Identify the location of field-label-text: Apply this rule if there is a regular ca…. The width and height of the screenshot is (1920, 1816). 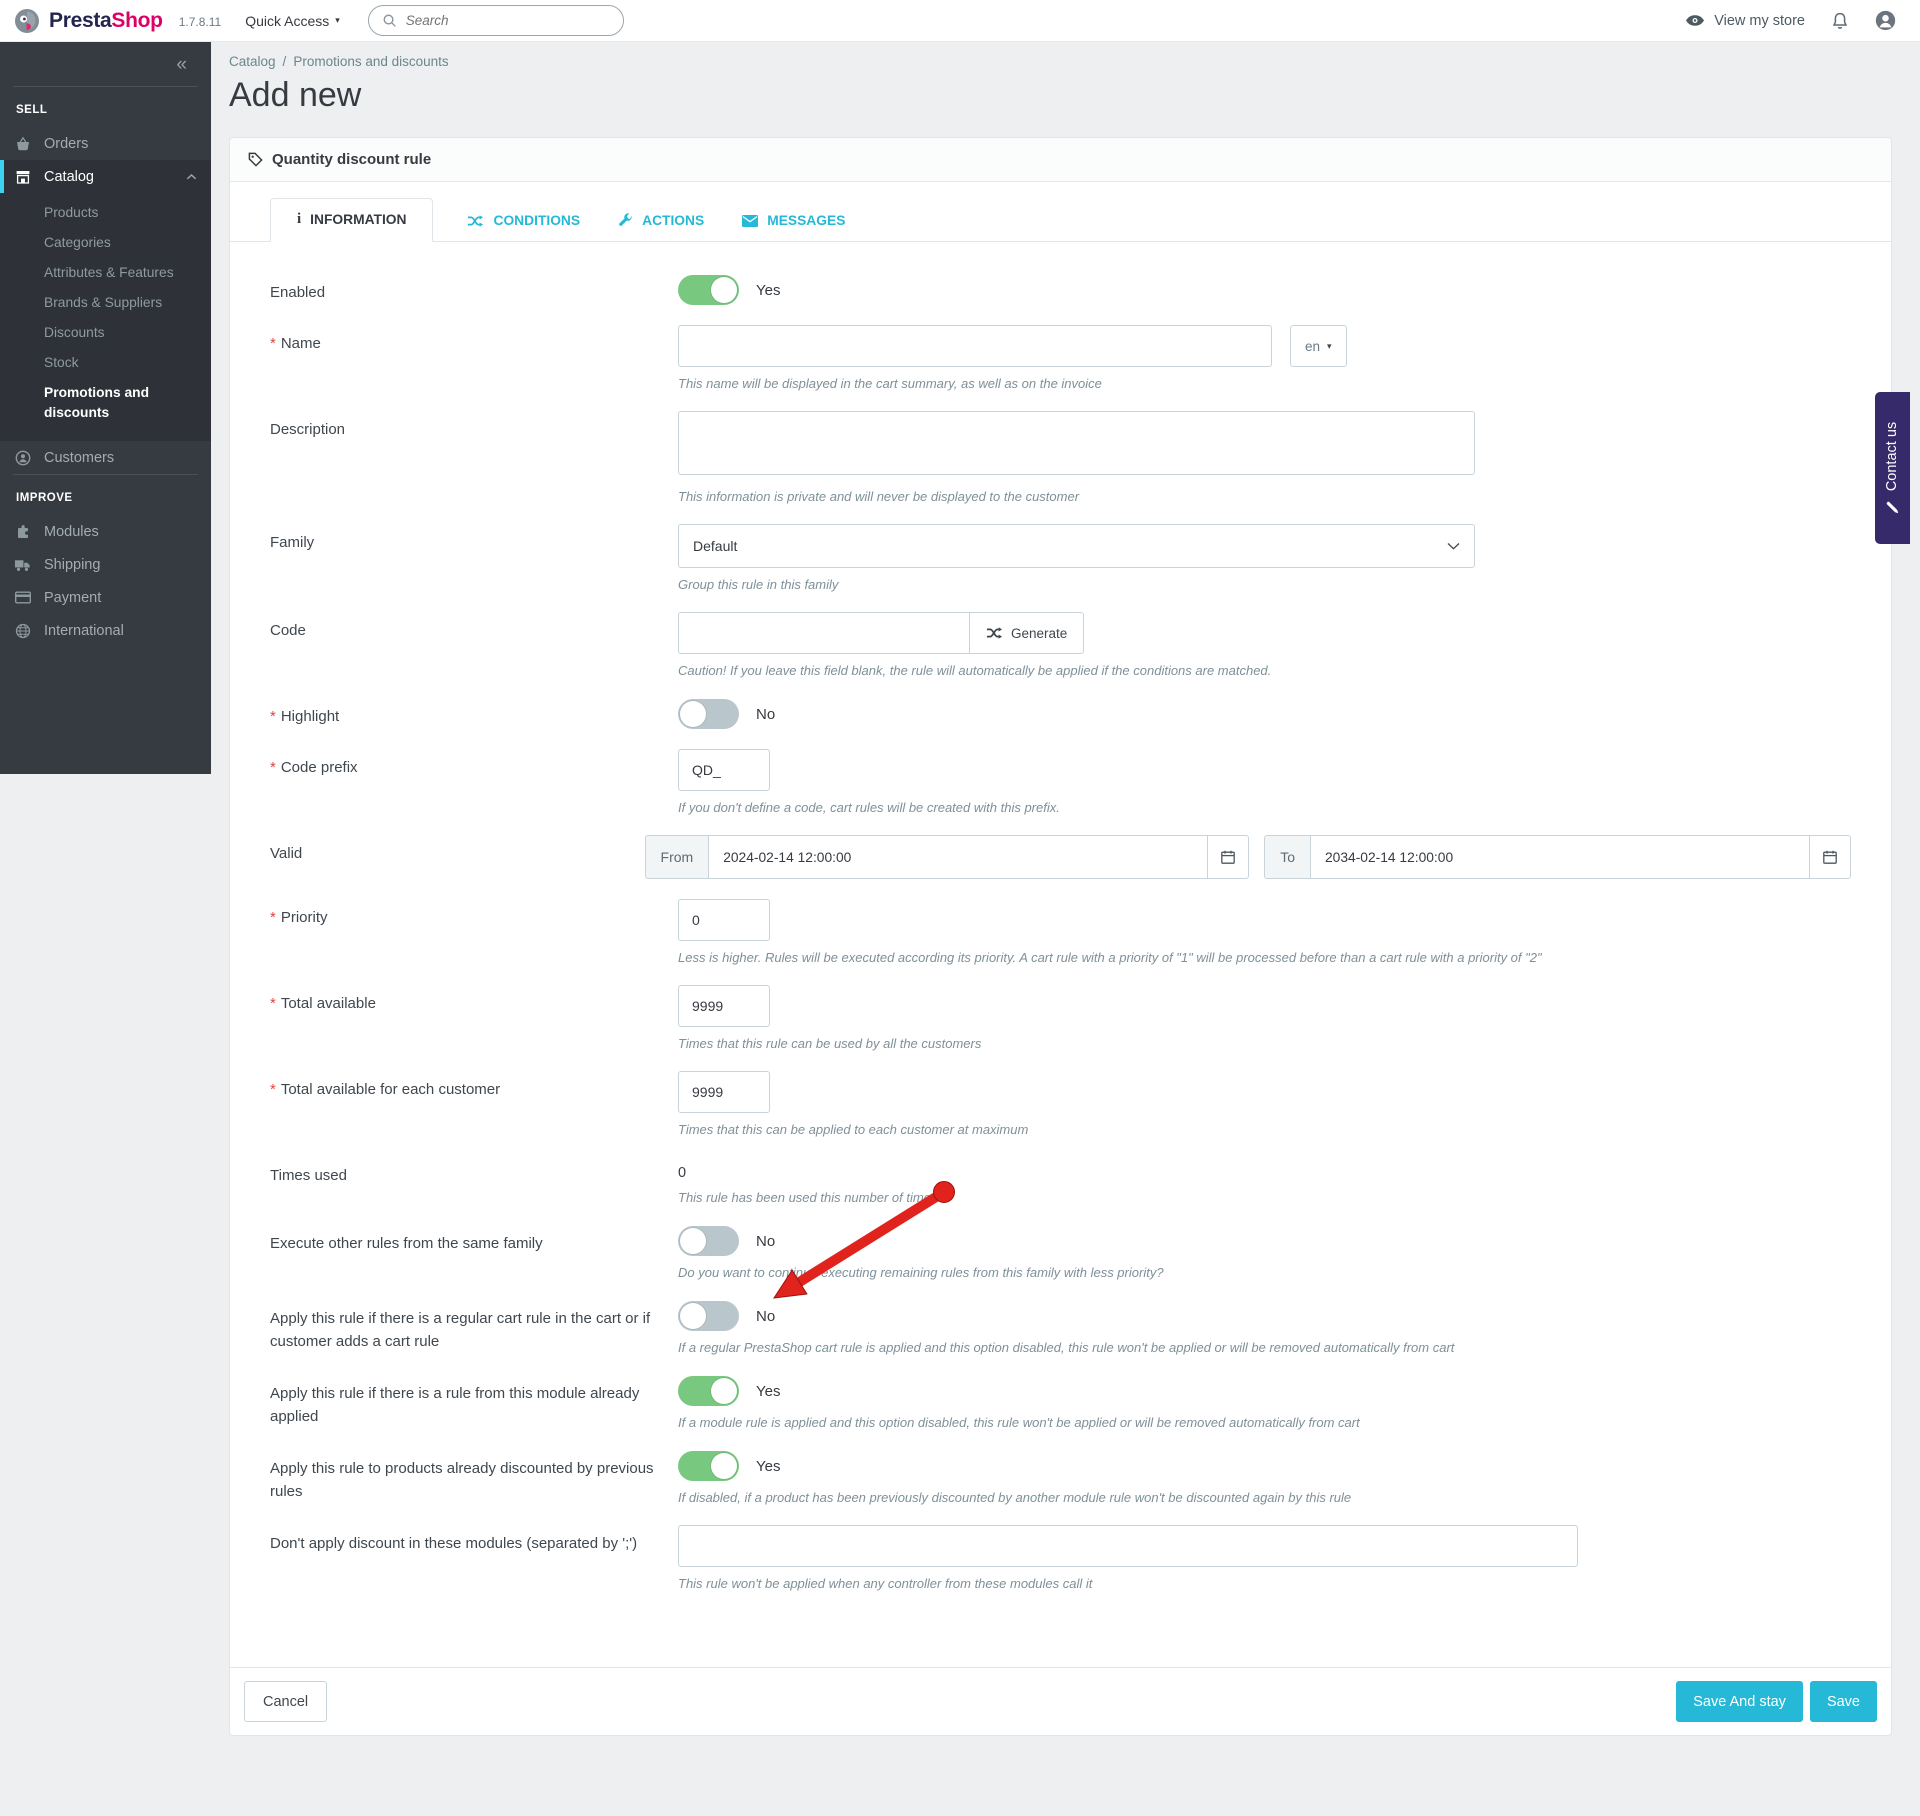
(460, 1330).